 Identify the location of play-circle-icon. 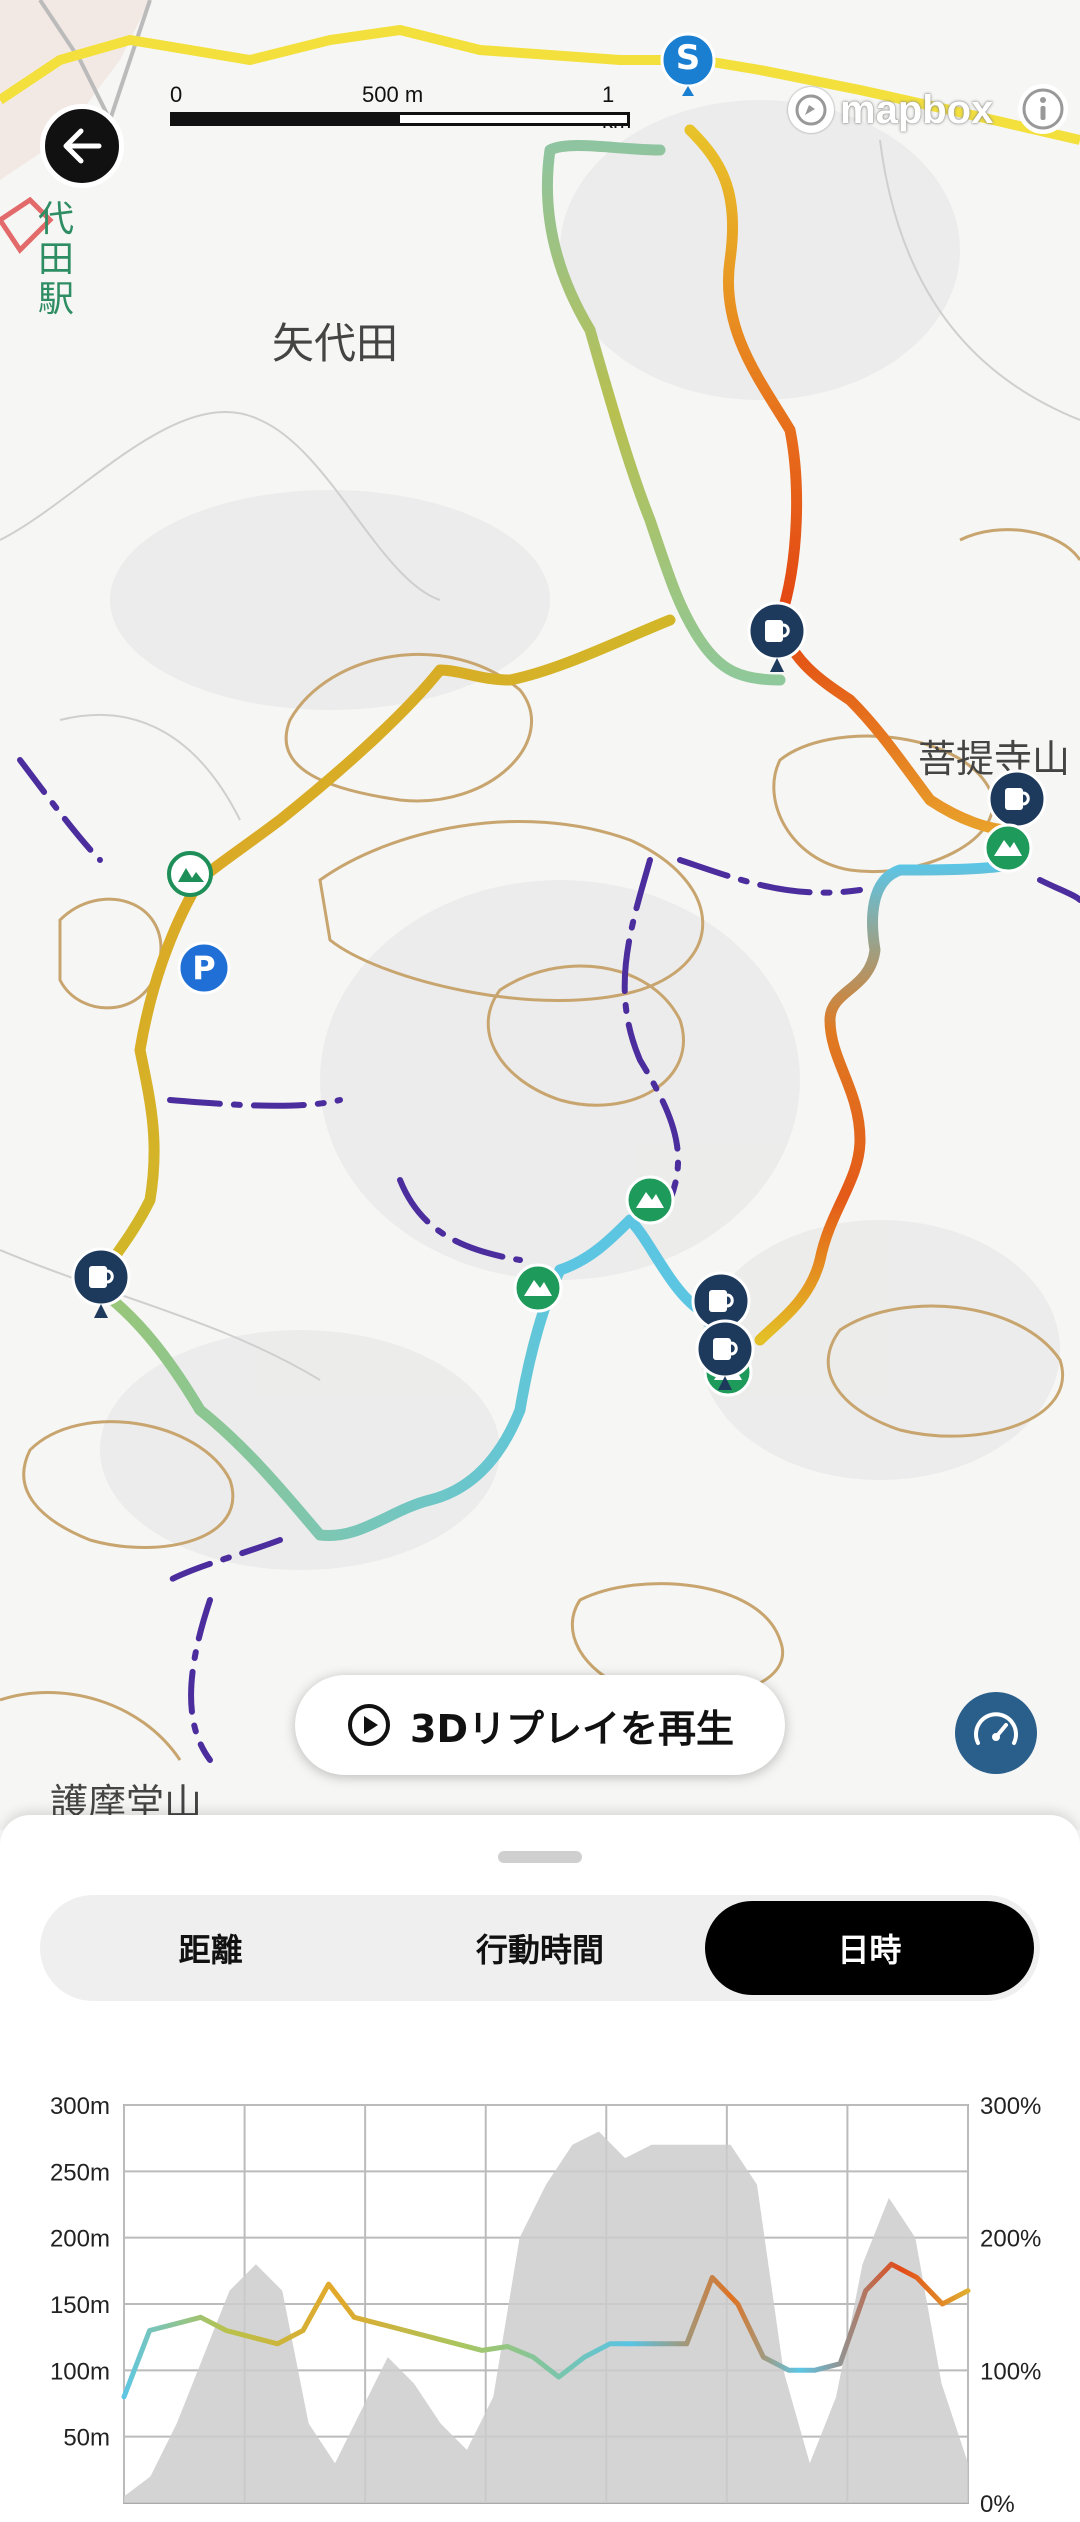
(369, 1725).